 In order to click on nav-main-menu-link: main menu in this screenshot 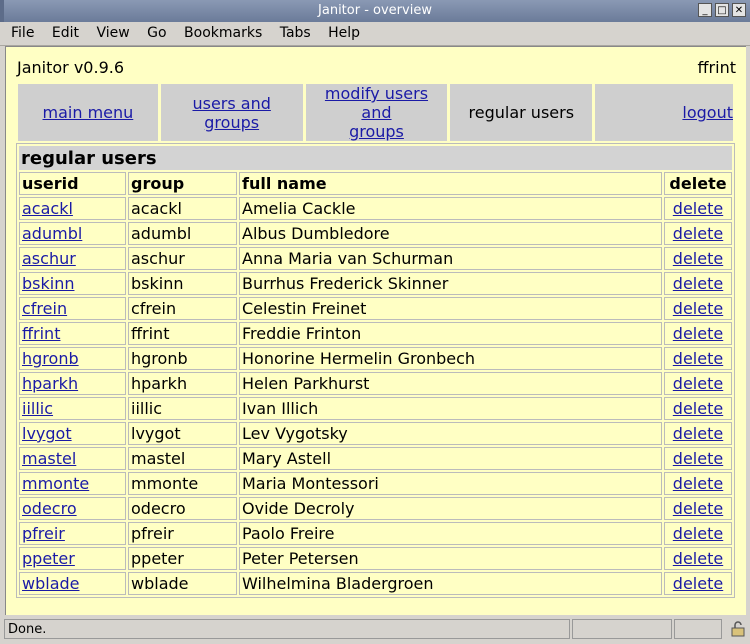, I will do `click(88, 112)`.